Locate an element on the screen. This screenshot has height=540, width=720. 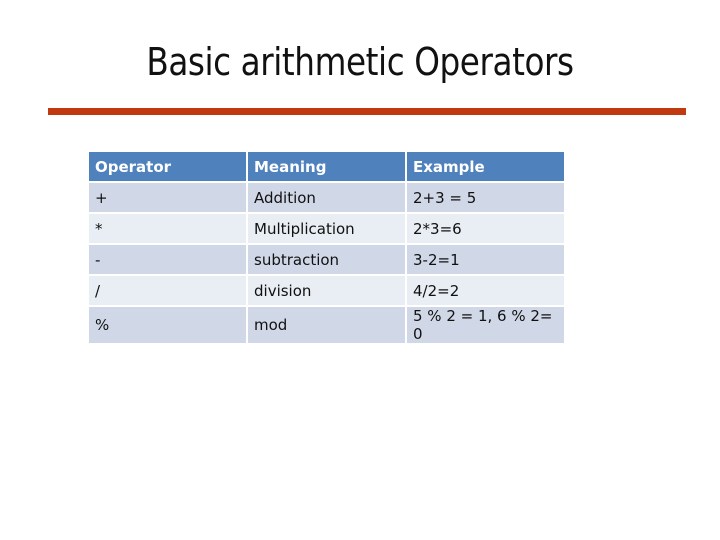
table-row: / division 4/2=2 is located at coordinates (326, 290).